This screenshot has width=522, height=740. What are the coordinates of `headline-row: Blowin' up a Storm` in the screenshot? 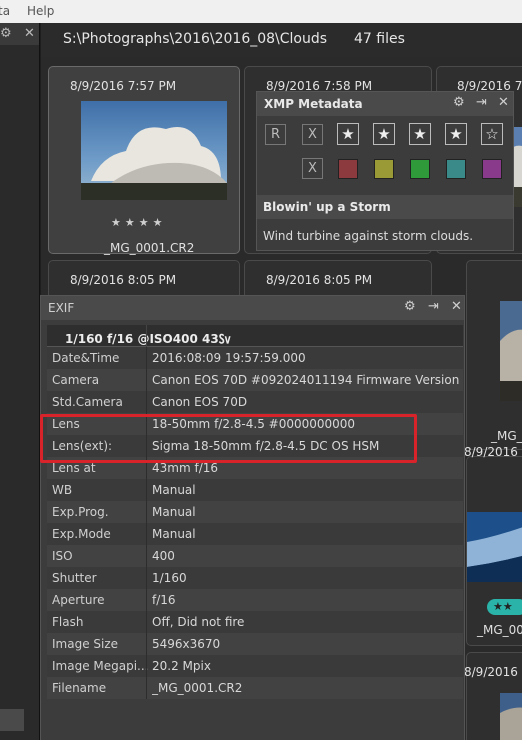 It's located at (385, 207).